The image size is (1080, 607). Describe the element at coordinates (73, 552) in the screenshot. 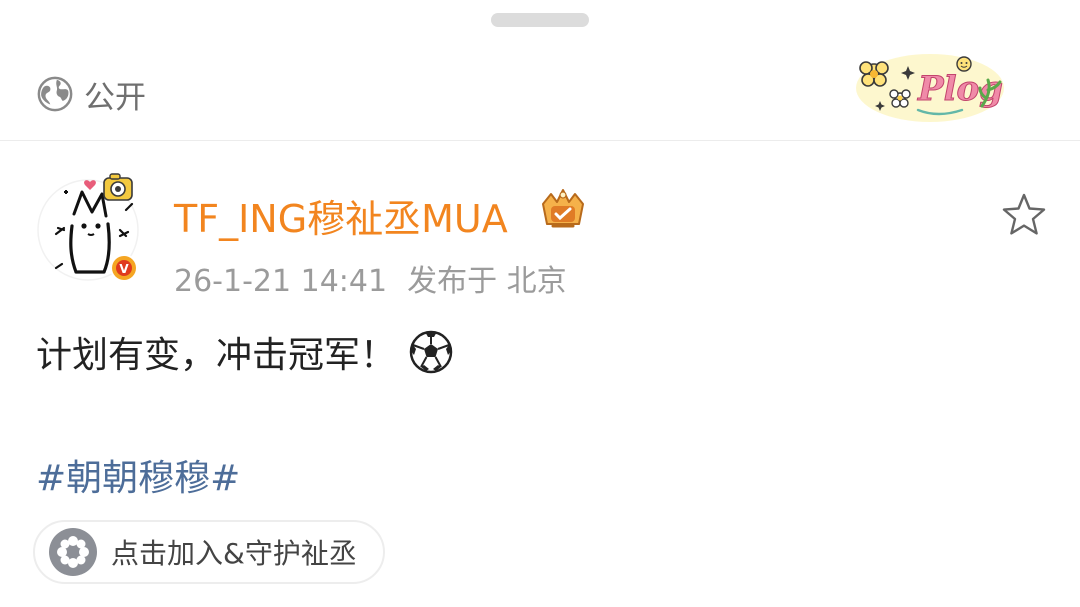

I see `flower-icon` at that location.